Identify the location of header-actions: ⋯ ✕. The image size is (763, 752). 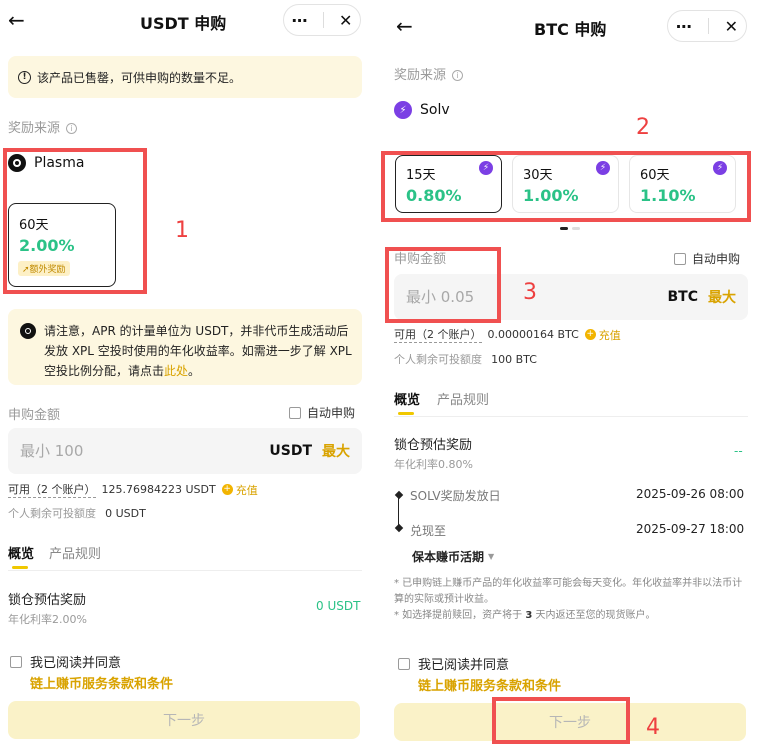
(322, 20).